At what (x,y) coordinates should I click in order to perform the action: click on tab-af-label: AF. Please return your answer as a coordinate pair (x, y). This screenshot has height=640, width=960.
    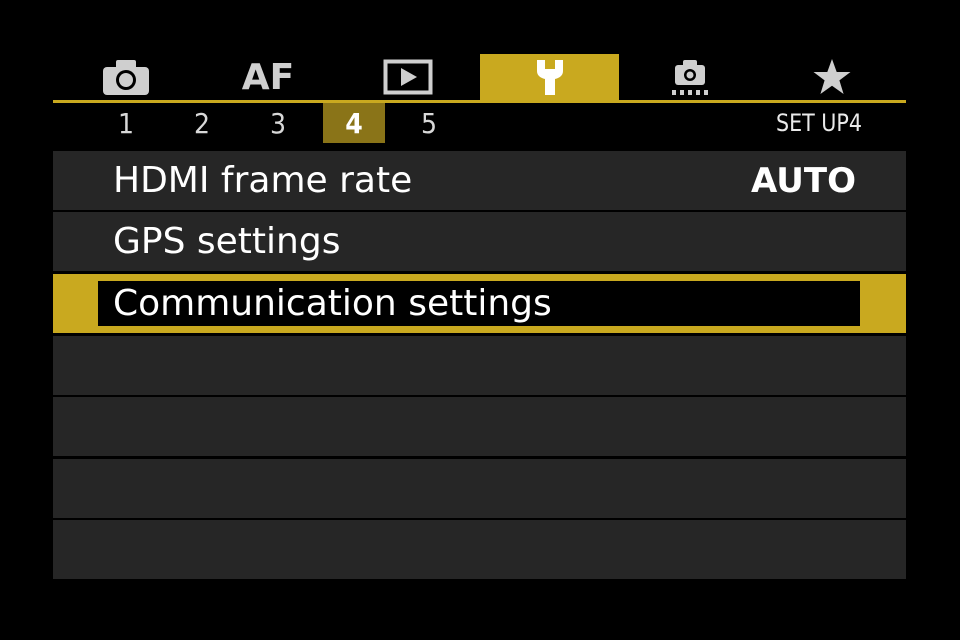
    Looking at the image, I should click on (268, 77).